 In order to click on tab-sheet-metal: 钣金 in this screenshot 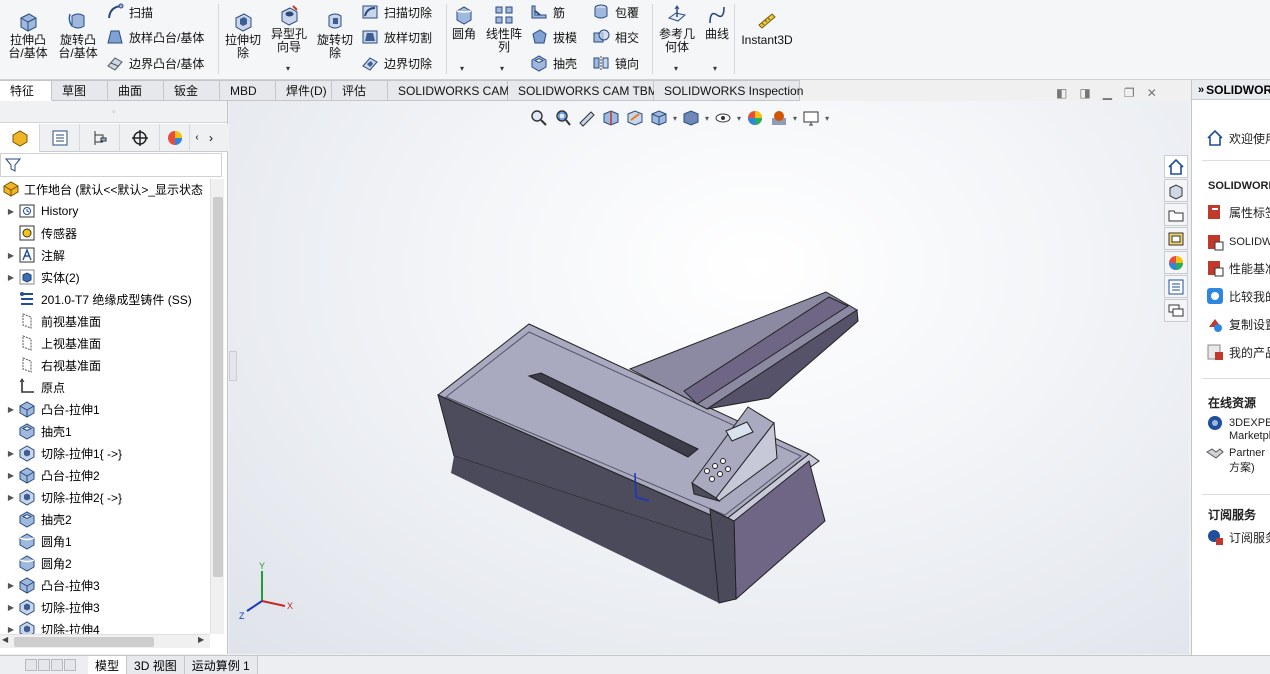, I will do `click(192, 90)`.